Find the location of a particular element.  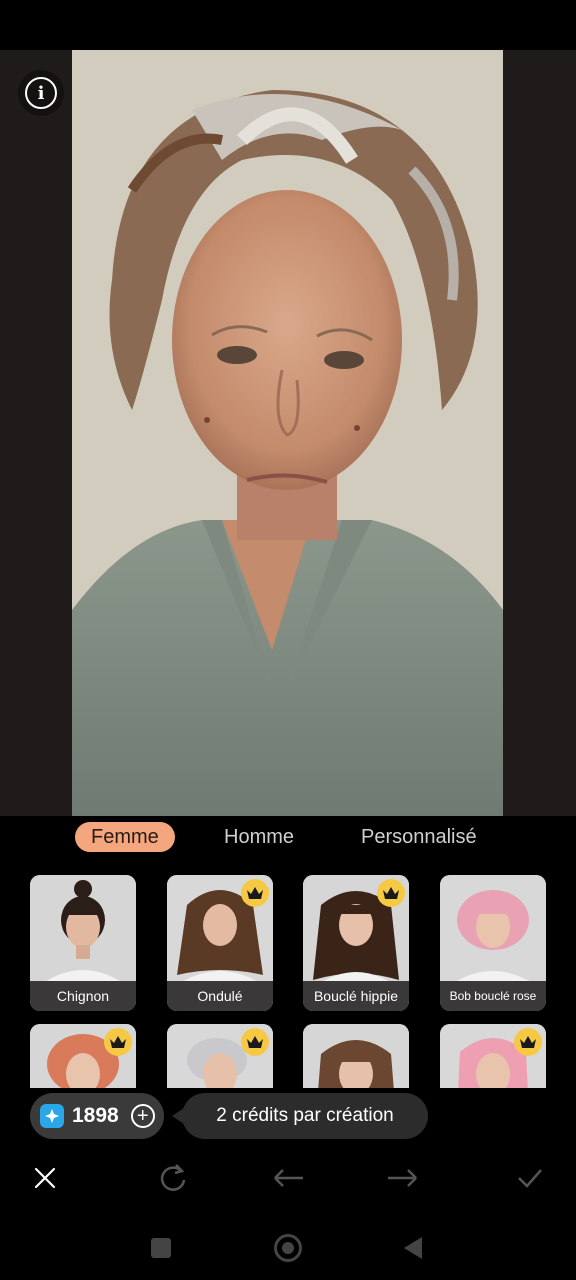

info-button: i is located at coordinates (41, 93).